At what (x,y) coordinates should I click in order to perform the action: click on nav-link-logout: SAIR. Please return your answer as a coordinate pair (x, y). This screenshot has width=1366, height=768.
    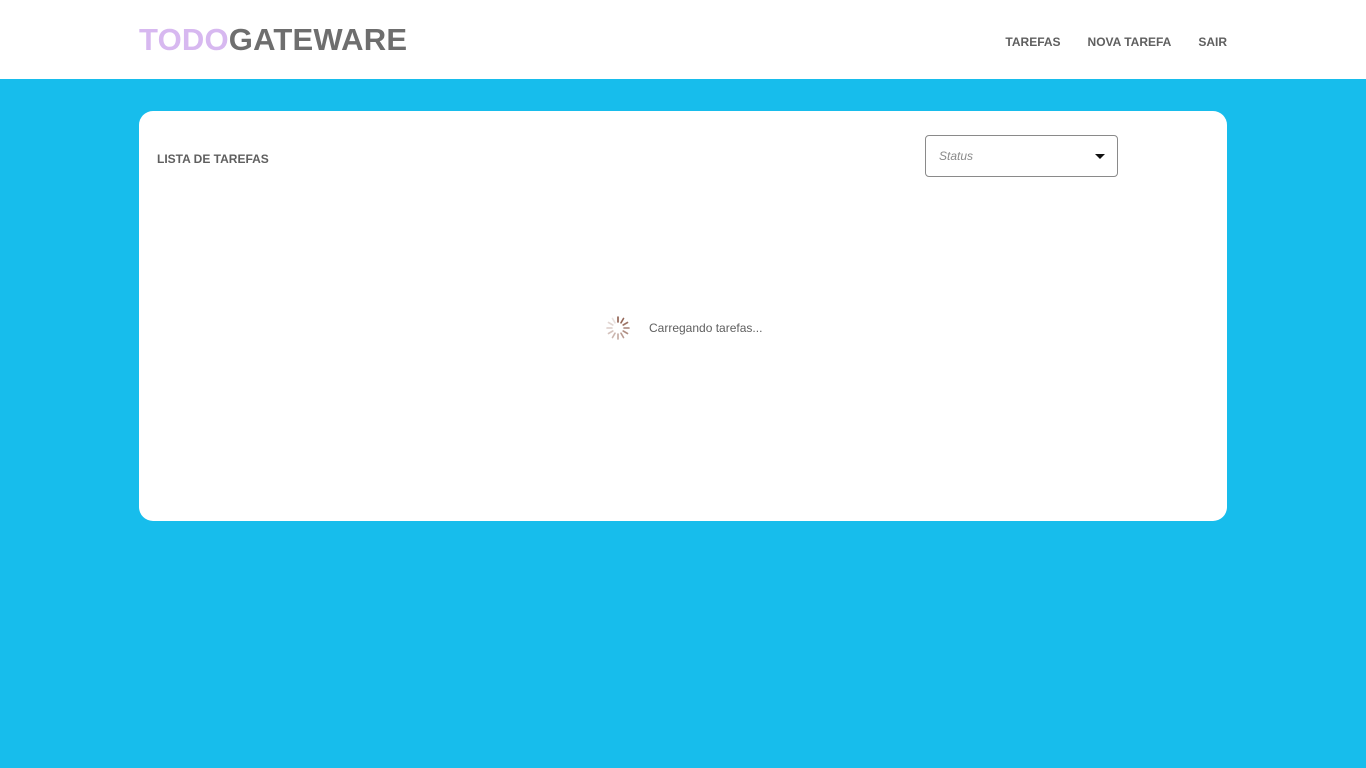
    Looking at the image, I should click on (1212, 42).